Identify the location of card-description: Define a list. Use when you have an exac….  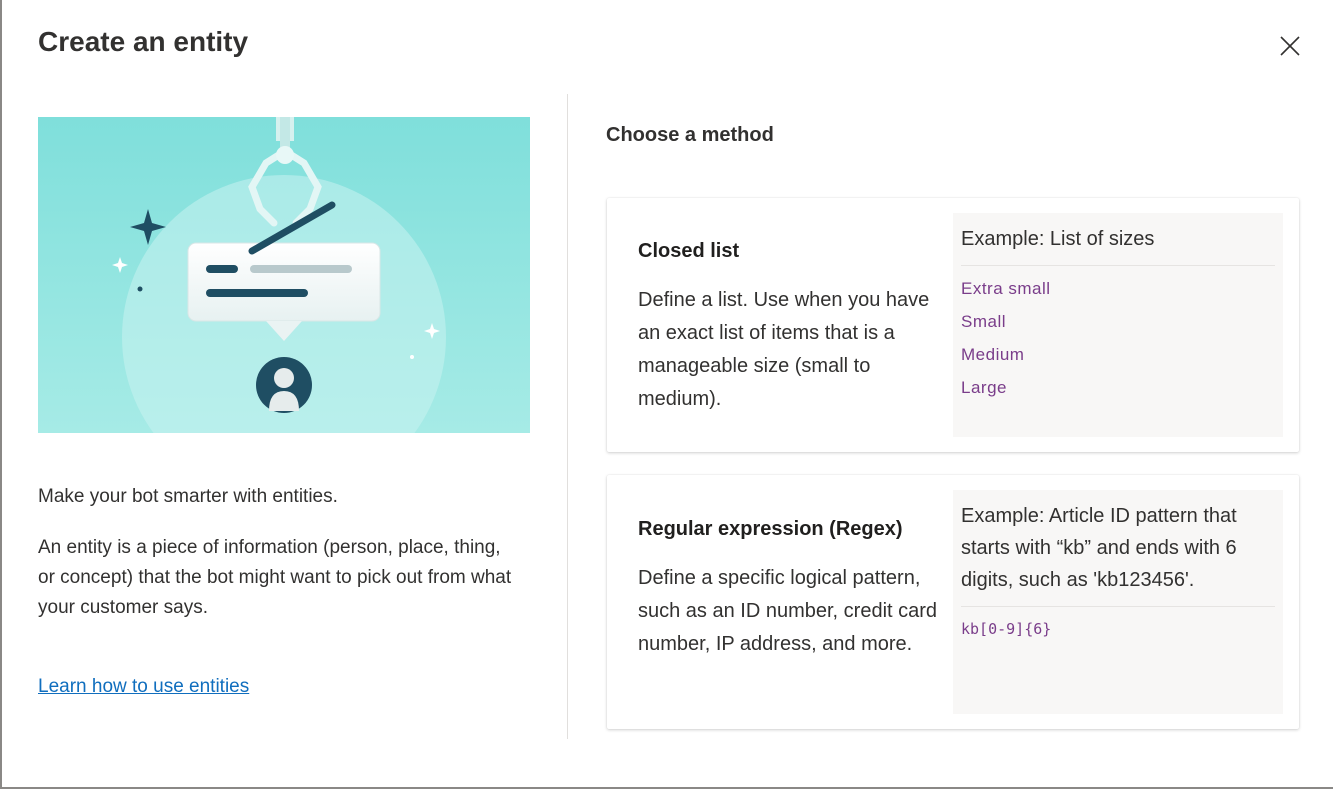
(784, 349).